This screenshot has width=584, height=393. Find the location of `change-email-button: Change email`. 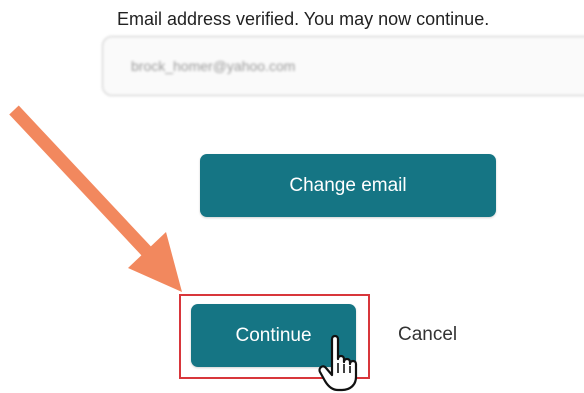

change-email-button: Change email is located at coordinates (348, 185).